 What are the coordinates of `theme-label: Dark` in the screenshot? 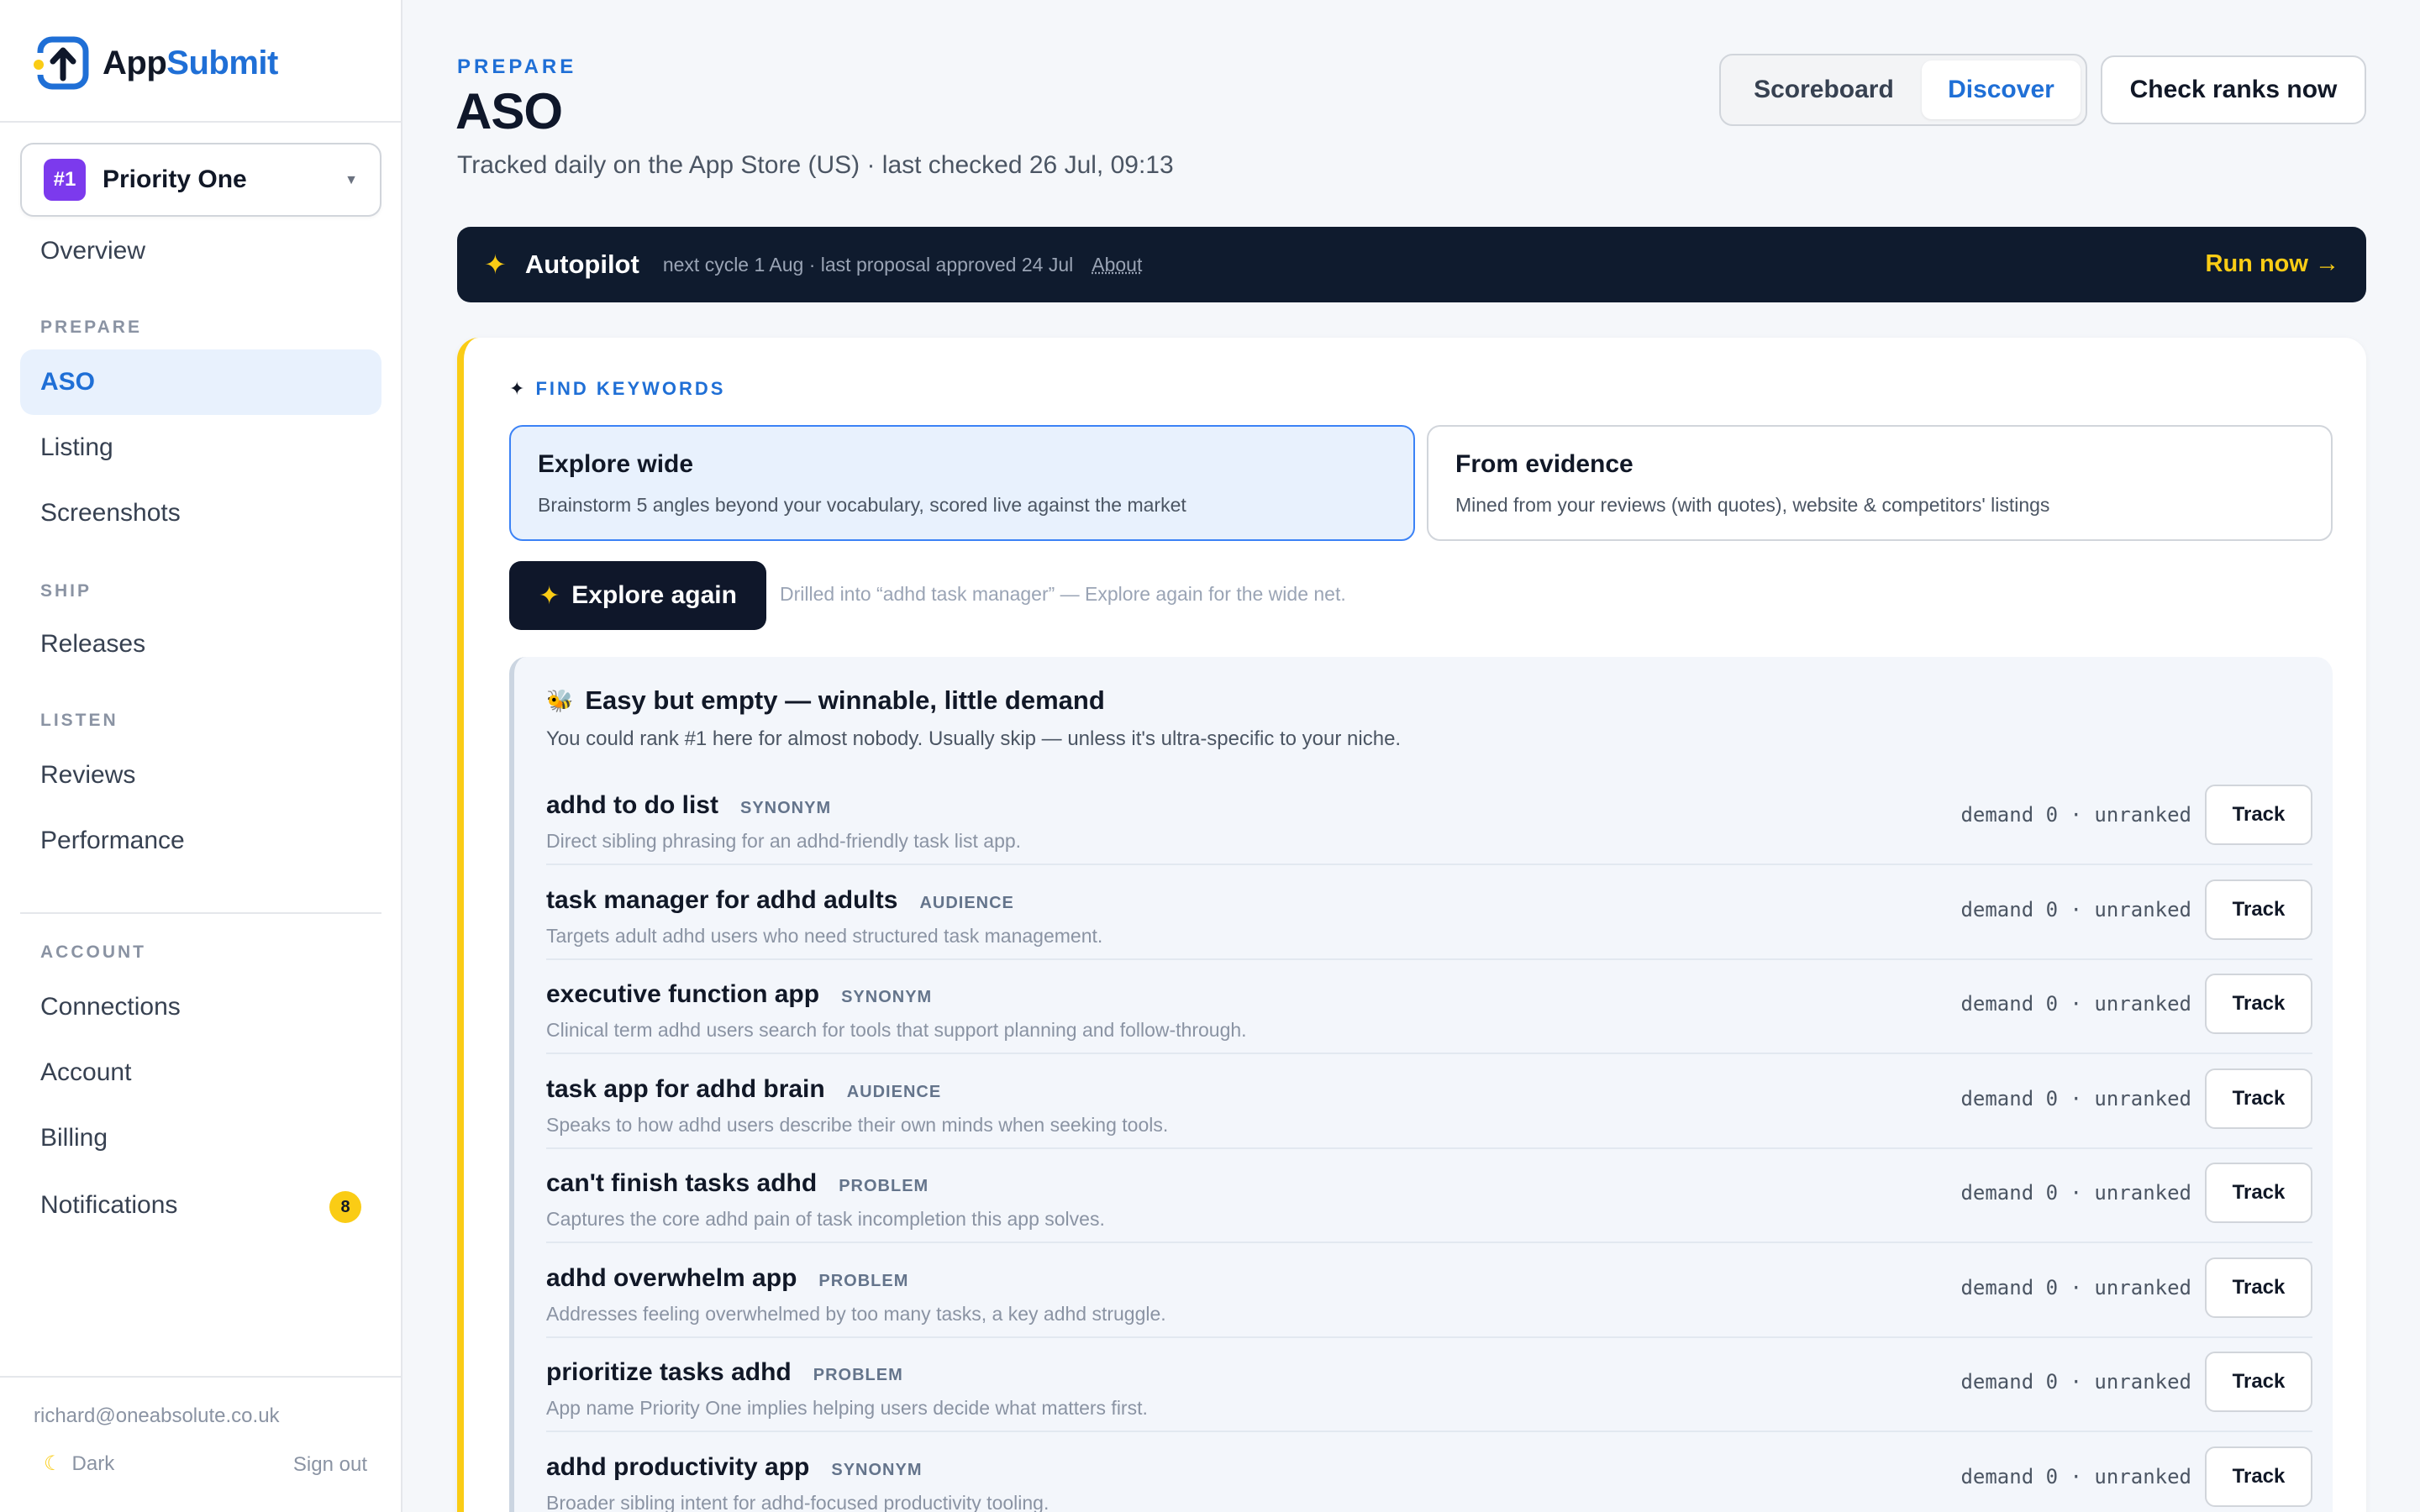 It's located at (93, 1463).